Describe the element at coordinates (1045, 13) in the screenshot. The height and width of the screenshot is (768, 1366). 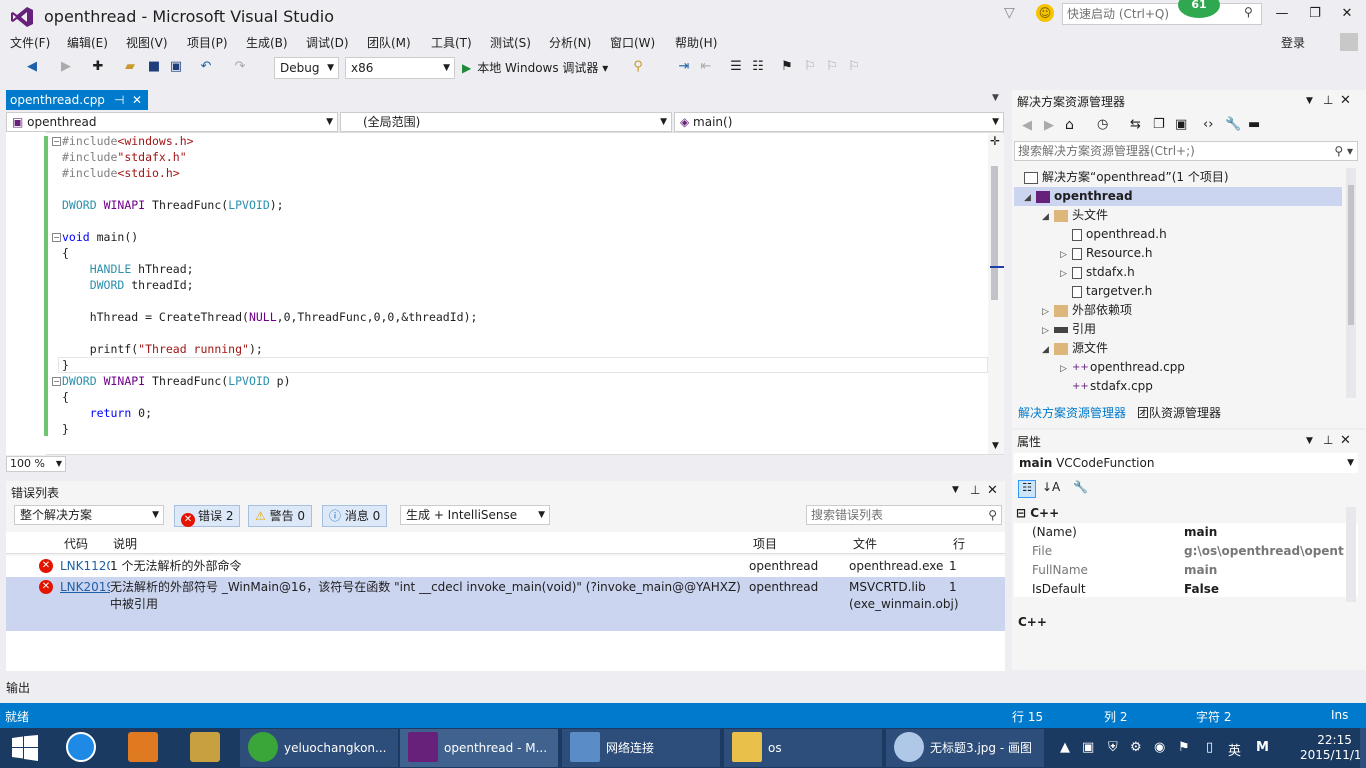
I see `feedback-smiley-icon: ☺` at that location.